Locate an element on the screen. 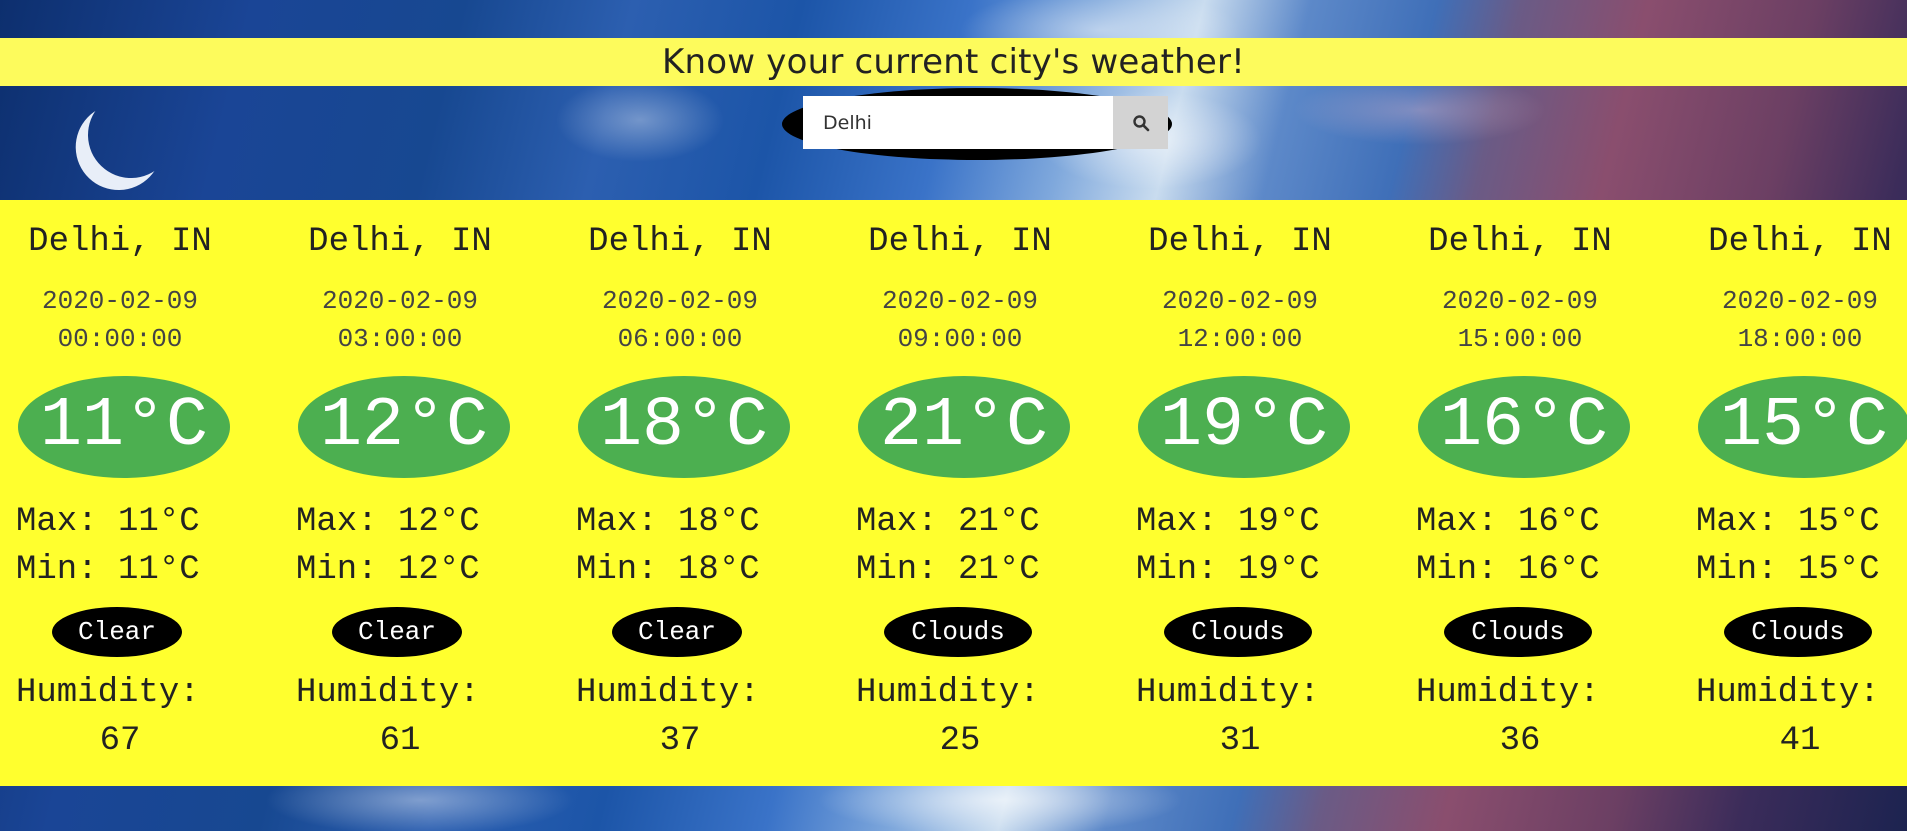  forecast-datetime: 2020-02-09 09:00:00 is located at coordinates (960, 320).